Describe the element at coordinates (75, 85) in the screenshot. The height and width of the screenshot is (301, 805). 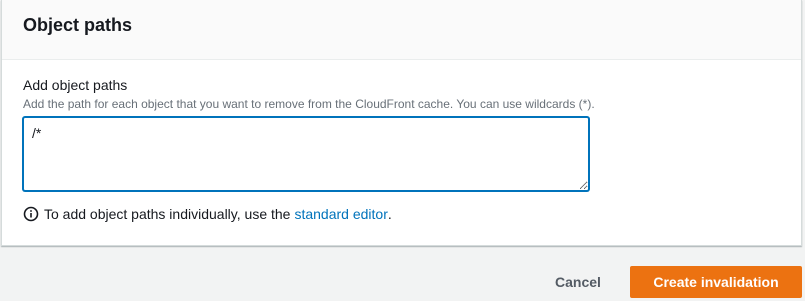
I see `add-object-paths-label: Add object paths` at that location.